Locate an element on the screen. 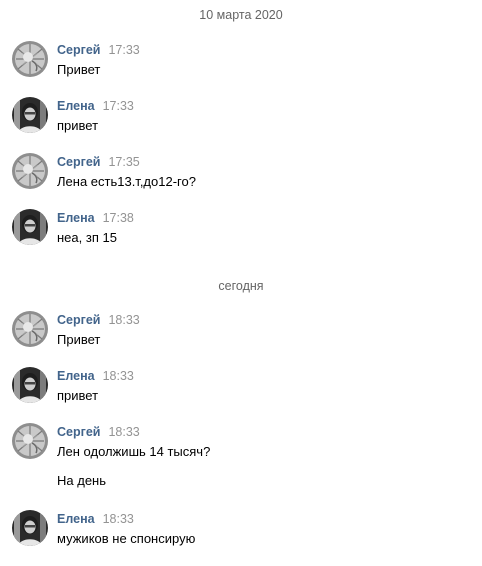  message-item: Сергей 18:33 Лен одолжишь 14 тысяч? is located at coordinates (242, 443).